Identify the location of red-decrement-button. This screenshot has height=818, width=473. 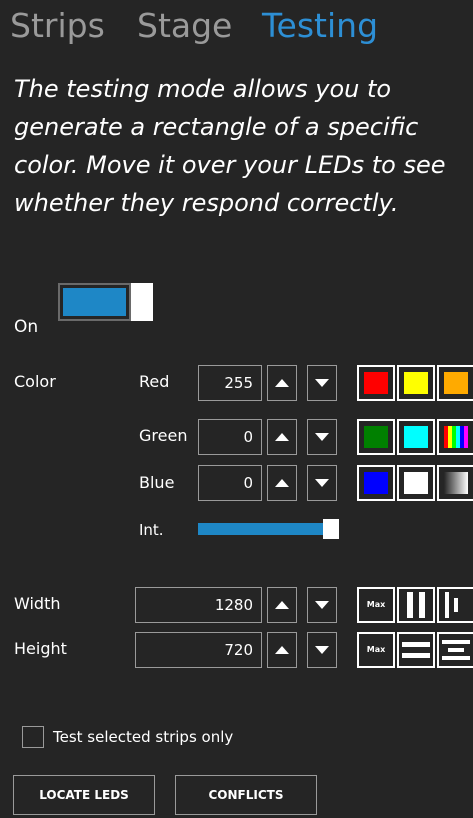
(322, 383).